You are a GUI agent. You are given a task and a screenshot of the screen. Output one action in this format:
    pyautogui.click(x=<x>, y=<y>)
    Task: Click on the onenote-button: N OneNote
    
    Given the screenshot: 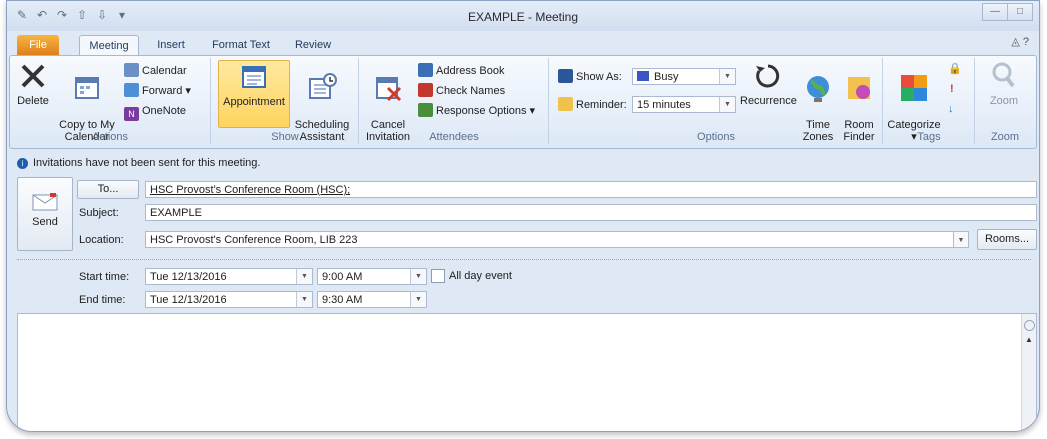 What is the action you would take?
    pyautogui.click(x=155, y=111)
    